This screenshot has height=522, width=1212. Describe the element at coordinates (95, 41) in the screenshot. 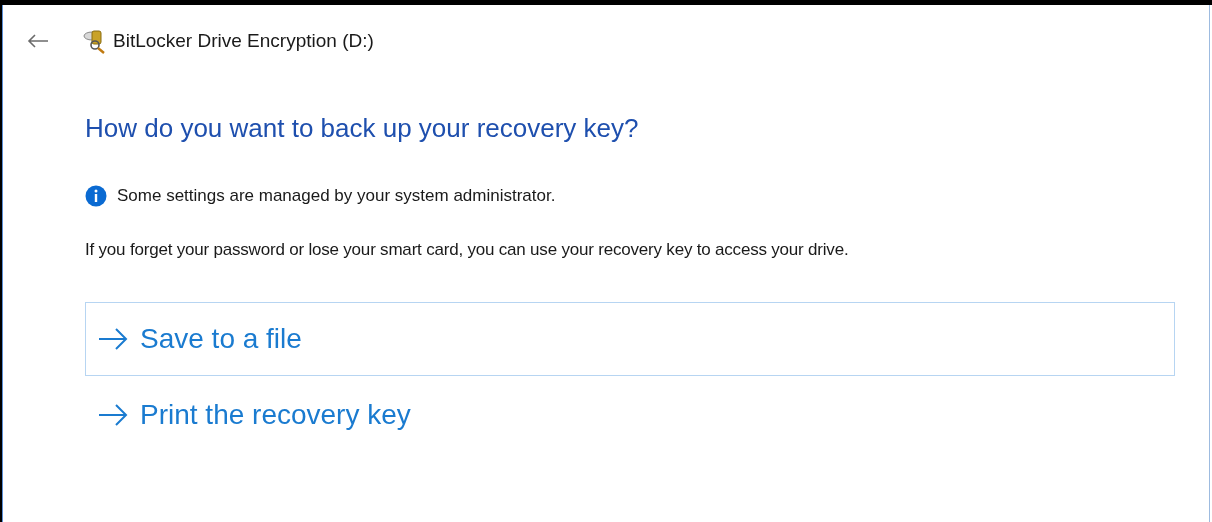

I see `drive-lock-icon` at that location.